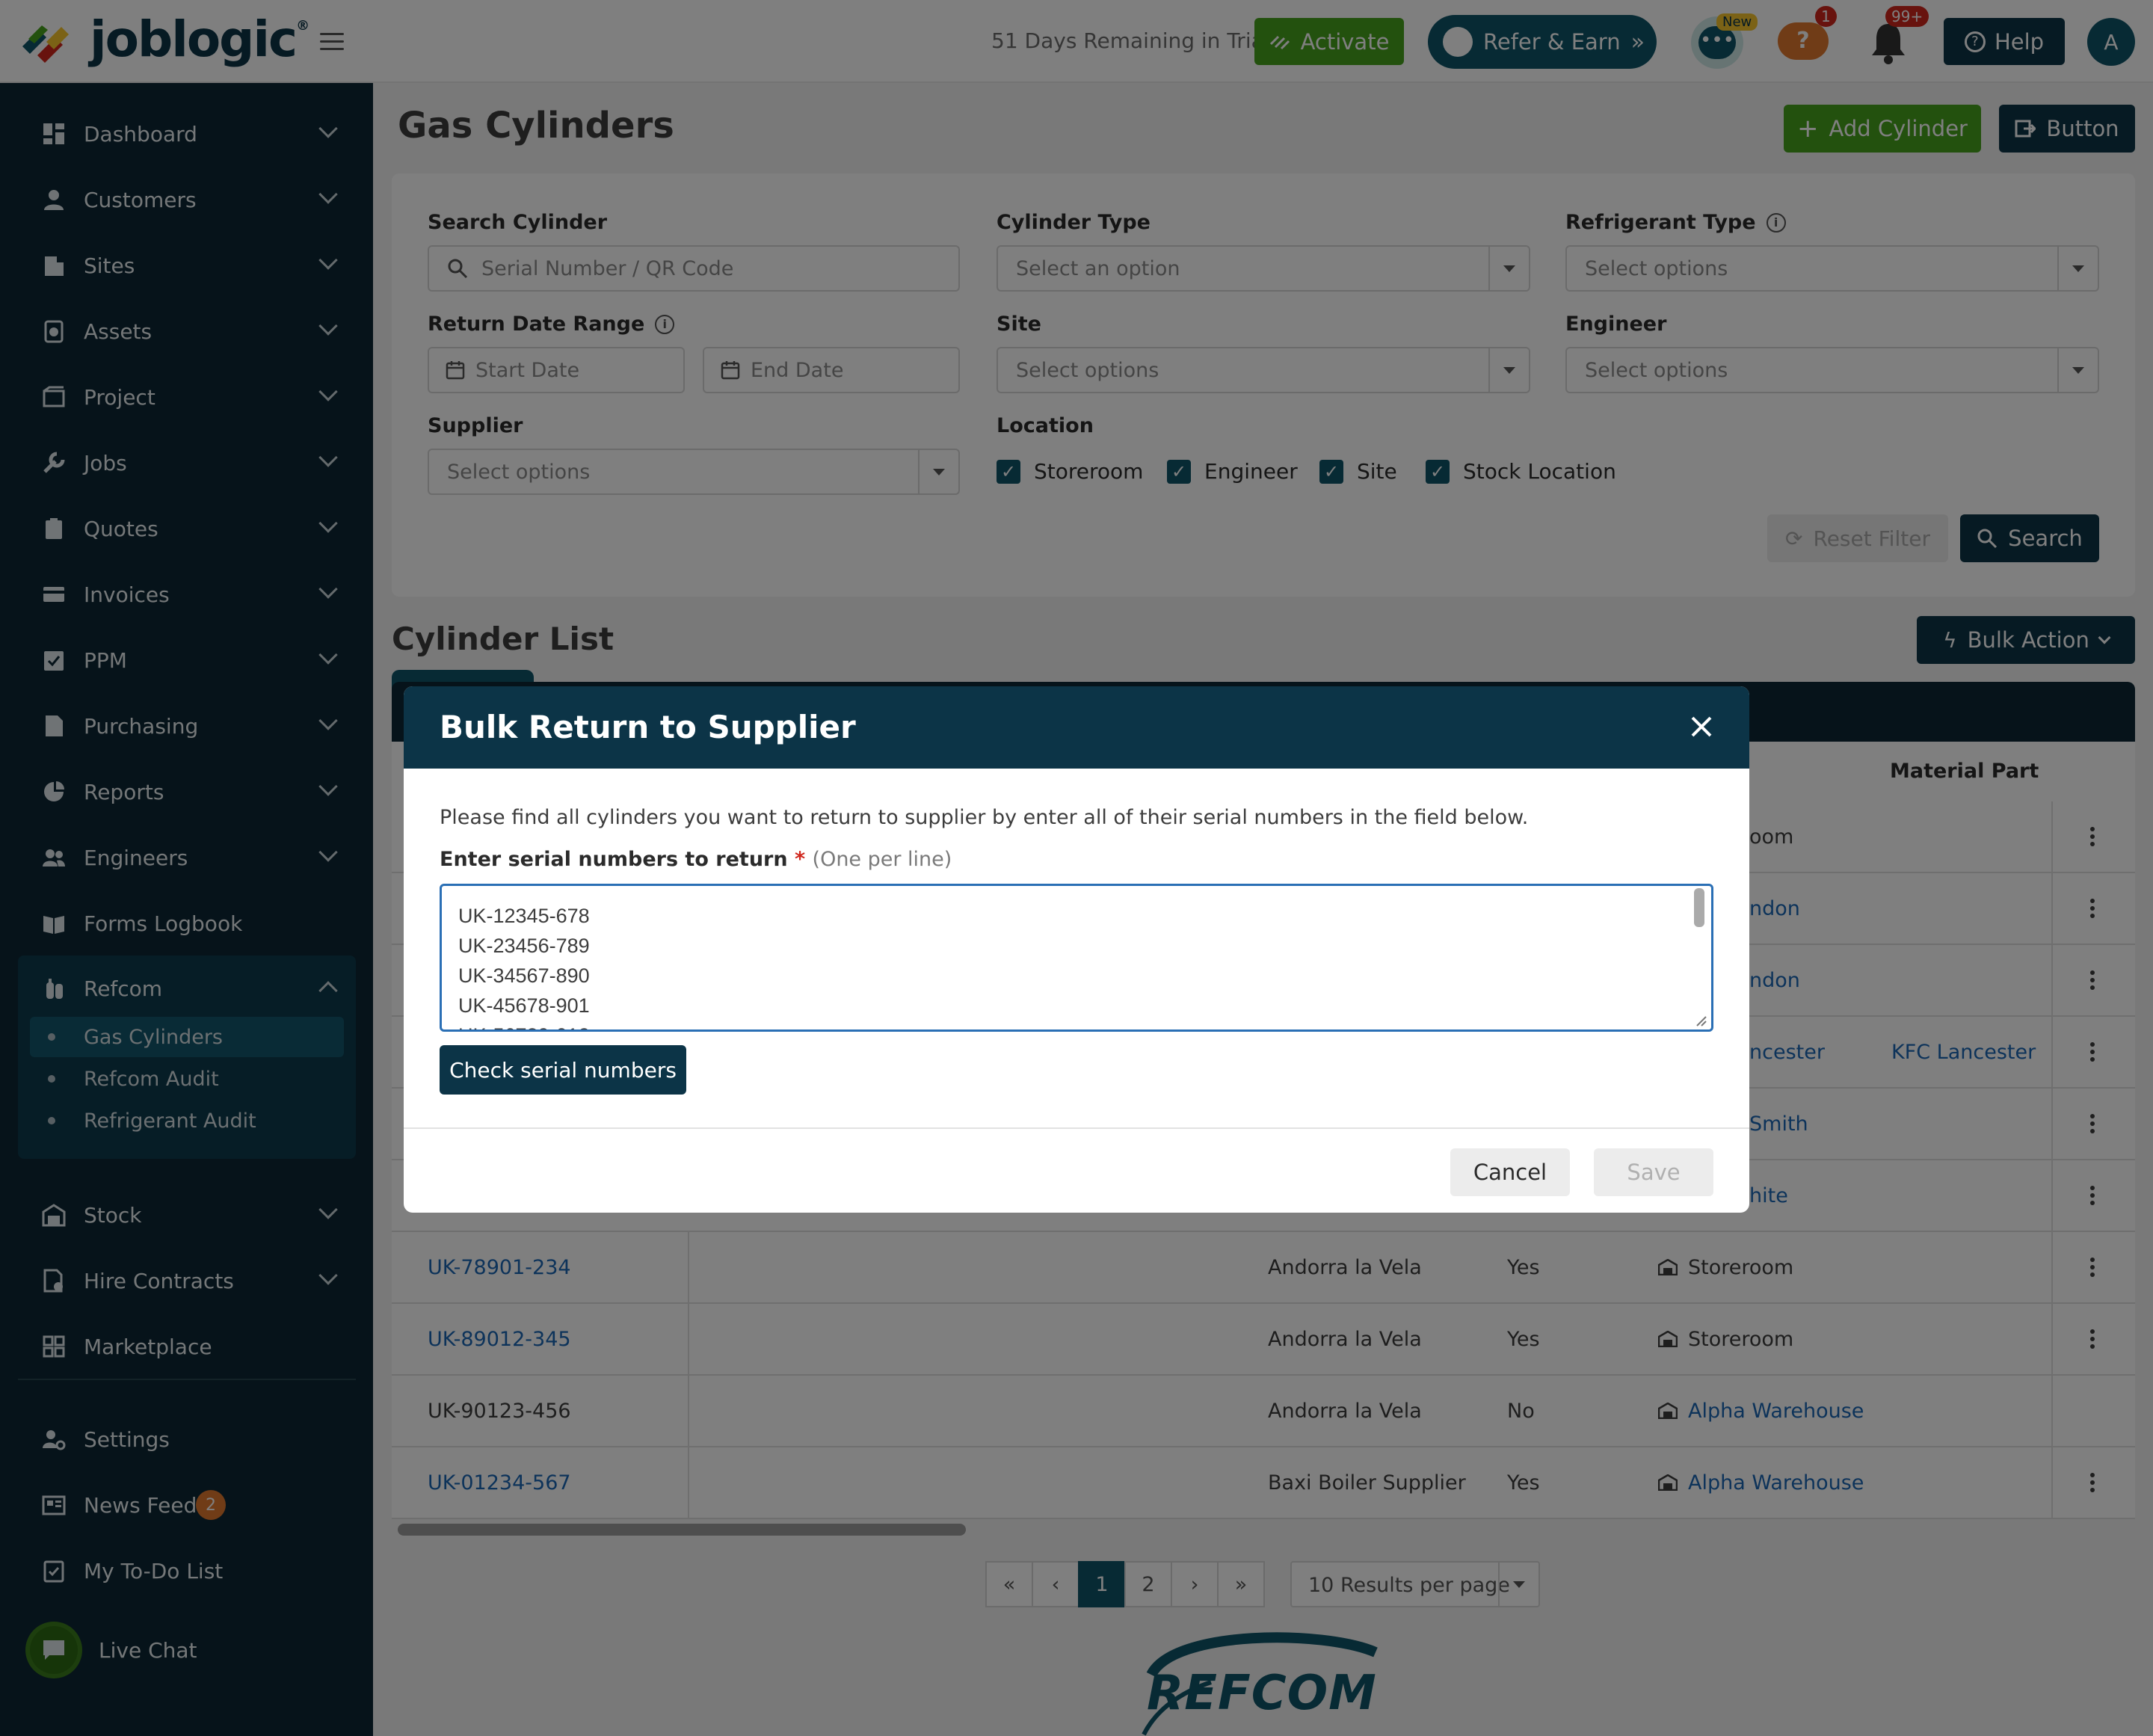  Describe the element at coordinates (1510, 1172) in the screenshot. I see `cancel-button: Cancel` at that location.